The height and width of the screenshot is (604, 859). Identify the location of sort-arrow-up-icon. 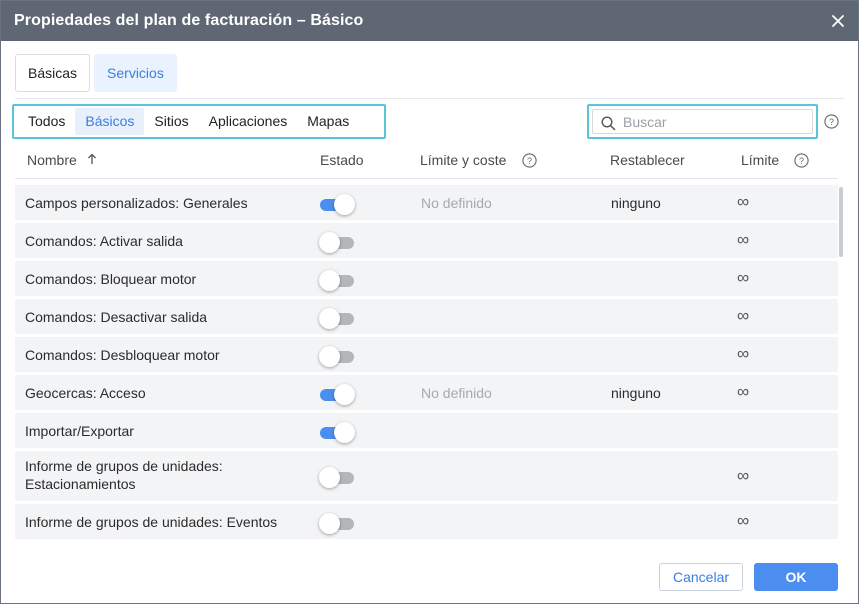
(92, 158).